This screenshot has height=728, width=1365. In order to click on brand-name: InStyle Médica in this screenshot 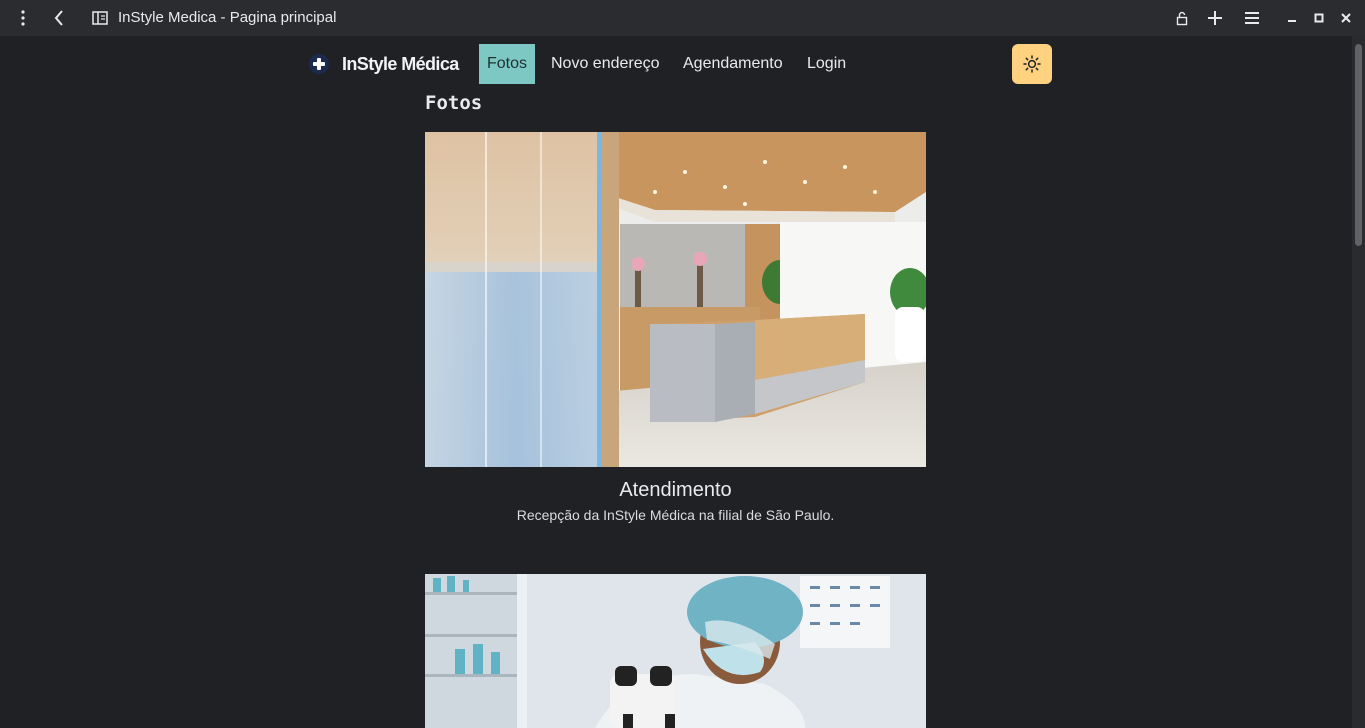, I will do `click(400, 63)`.